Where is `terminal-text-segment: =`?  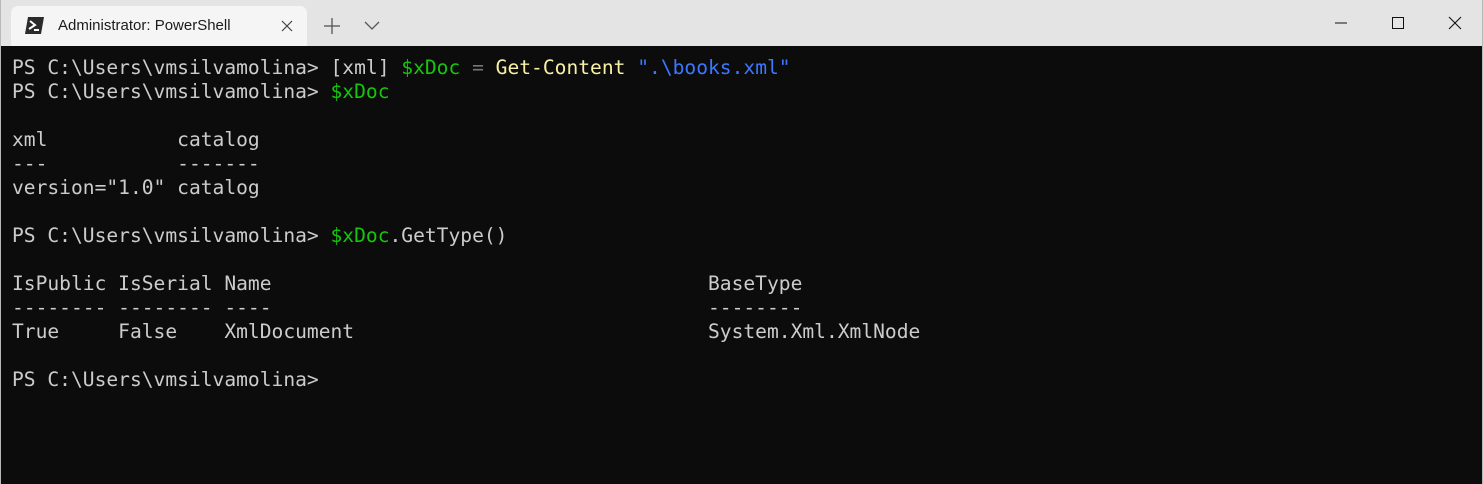
terminal-text-segment: = is located at coordinates (478, 67).